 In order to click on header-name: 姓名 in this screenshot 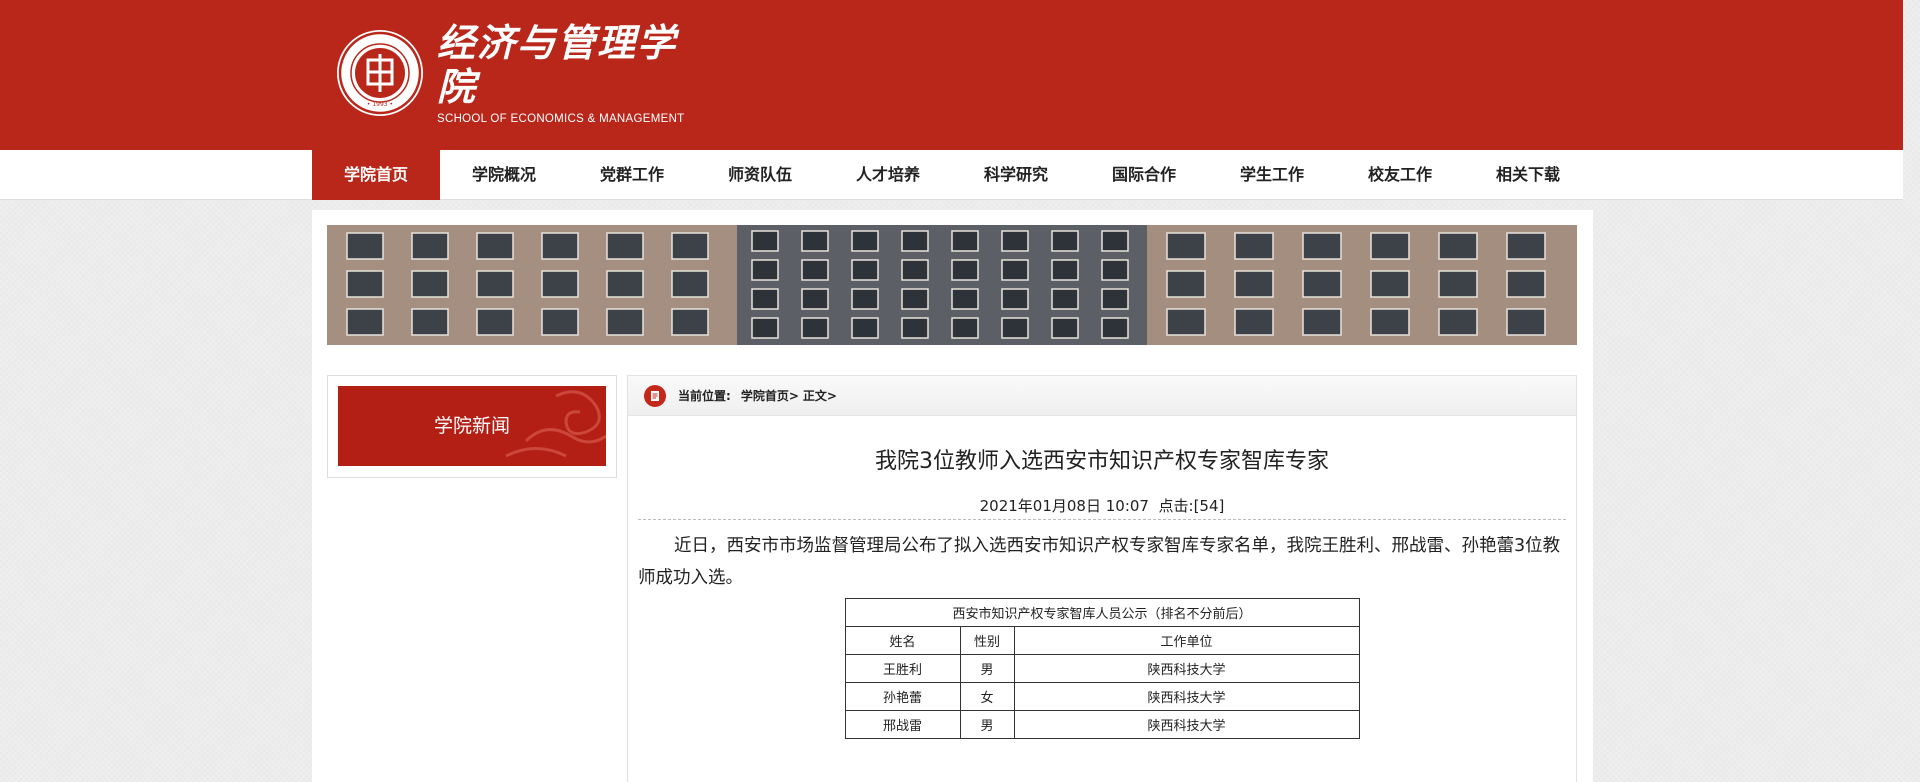, I will do `click(902, 640)`.